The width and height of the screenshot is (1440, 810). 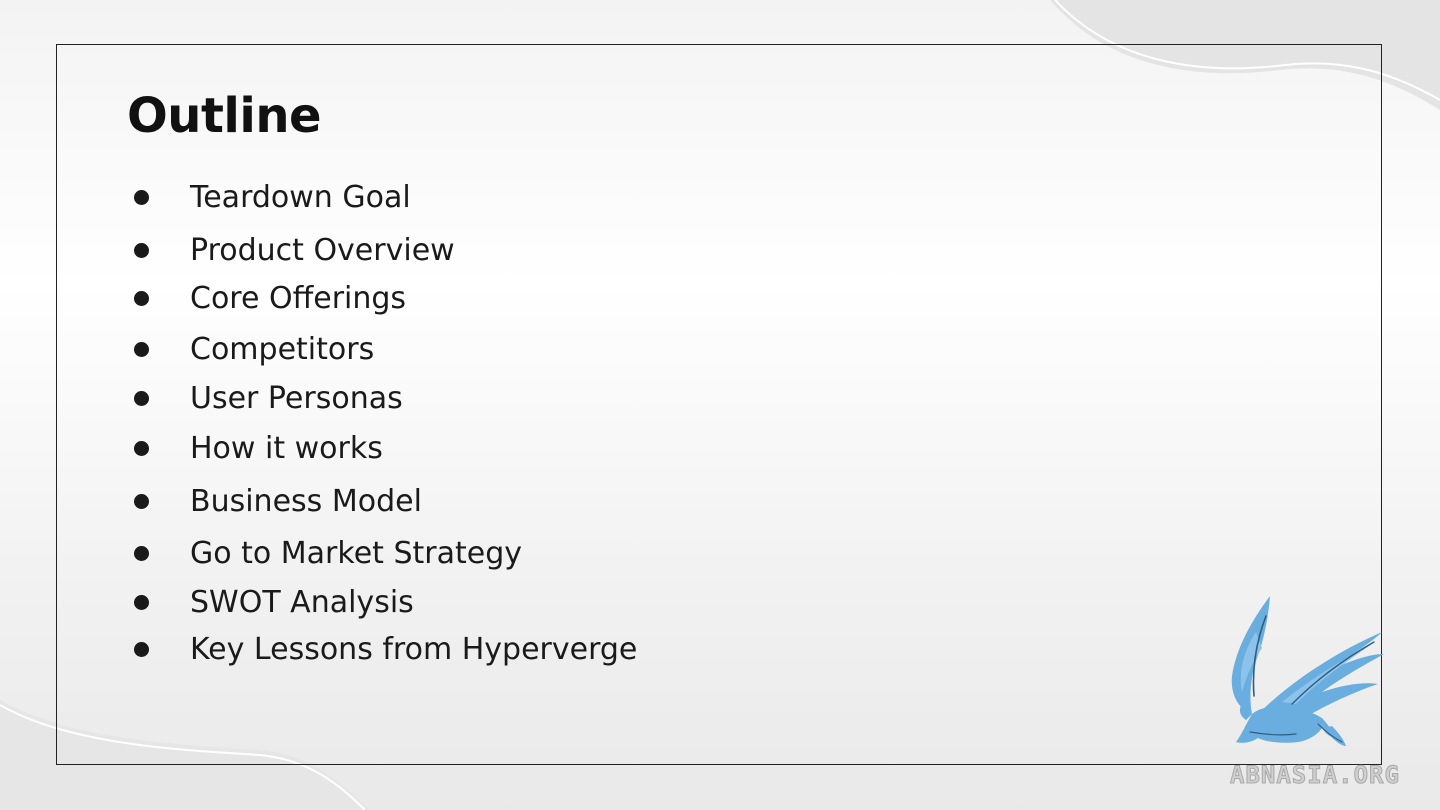 What do you see at coordinates (356, 553) in the screenshot?
I see `outline-item-label: Go to Market Strategy` at bounding box center [356, 553].